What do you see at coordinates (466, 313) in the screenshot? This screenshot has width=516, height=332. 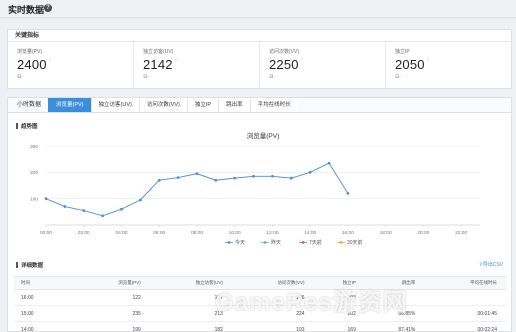 I see `cell-avg-online-time: 00:01:45` at bounding box center [466, 313].